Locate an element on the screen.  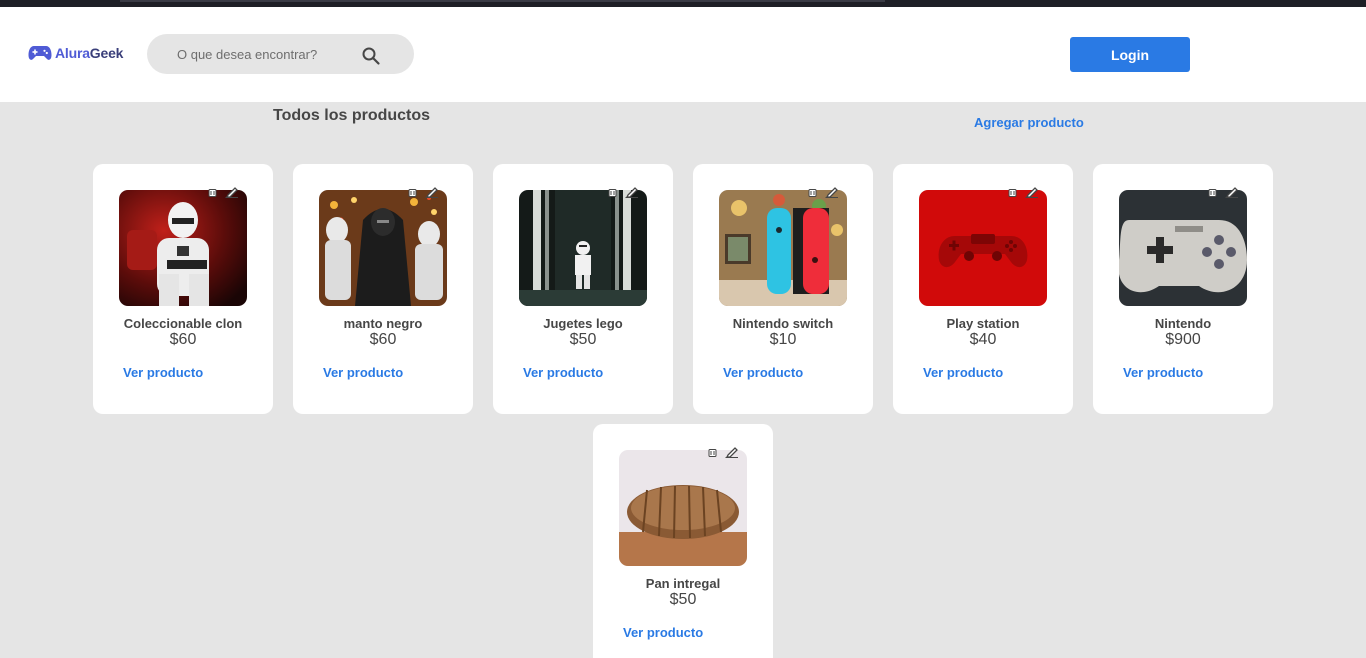
snes-controller-image is located at coordinates (1183, 248).